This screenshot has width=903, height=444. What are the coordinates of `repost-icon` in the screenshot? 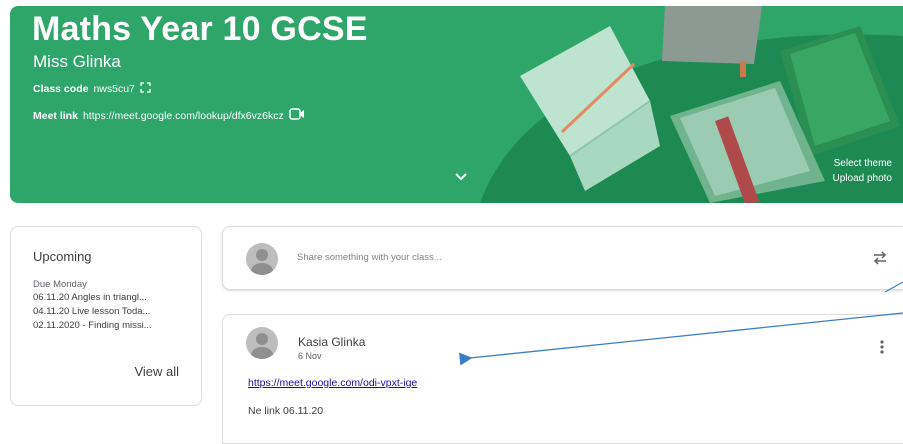 It's located at (880, 258).